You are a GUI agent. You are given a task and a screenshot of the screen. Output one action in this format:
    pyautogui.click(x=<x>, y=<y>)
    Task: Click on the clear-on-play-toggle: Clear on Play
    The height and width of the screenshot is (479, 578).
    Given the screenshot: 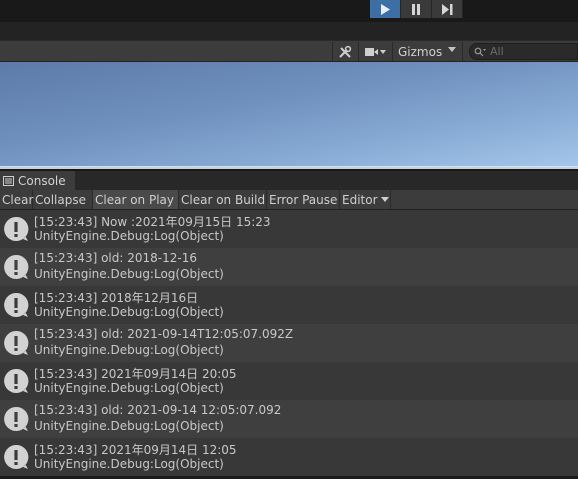 What is the action you would take?
    pyautogui.click(x=136, y=199)
    